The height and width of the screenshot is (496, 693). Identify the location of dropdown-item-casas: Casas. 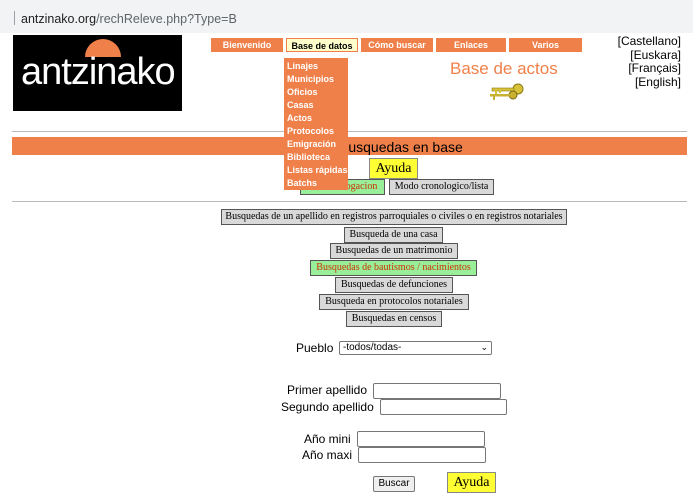
(300, 105).